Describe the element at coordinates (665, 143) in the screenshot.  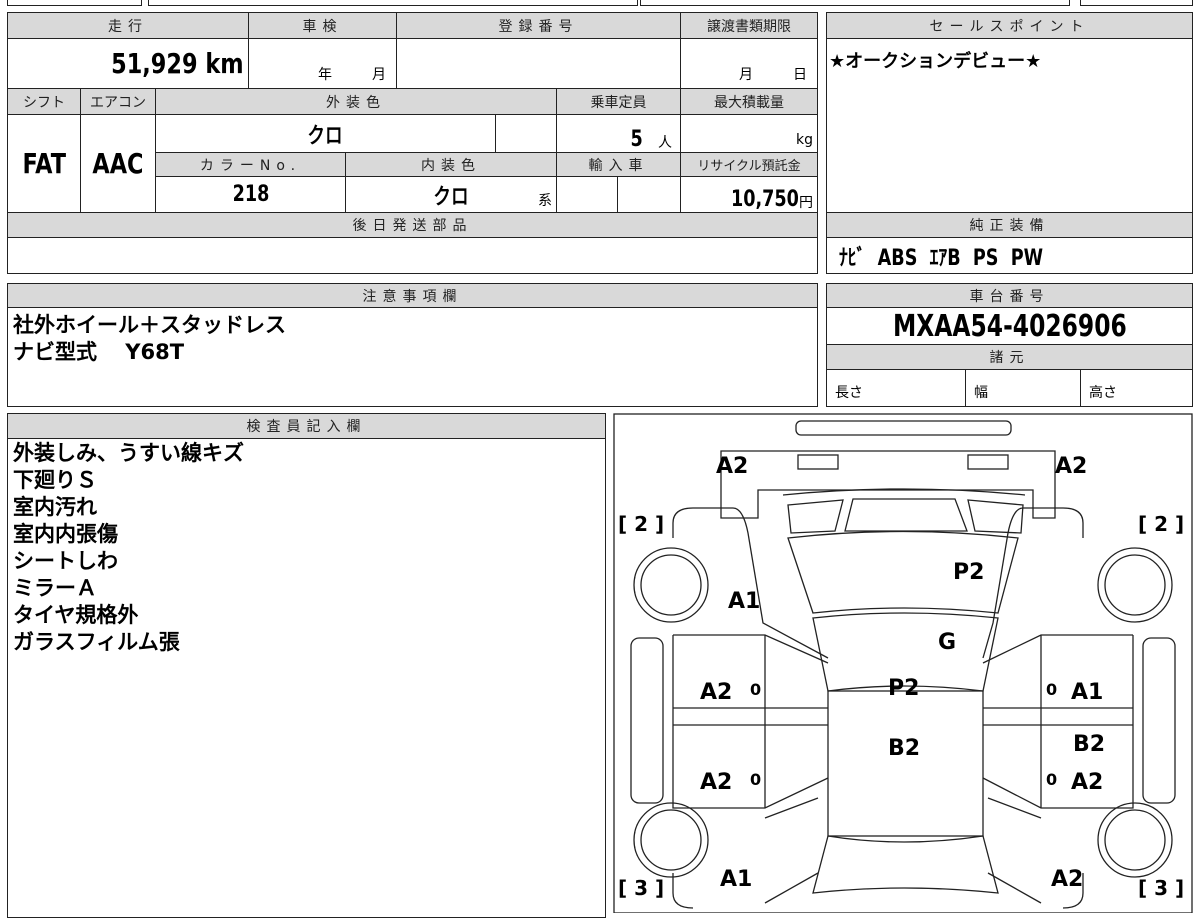
I see `capacity-unit: 人` at that location.